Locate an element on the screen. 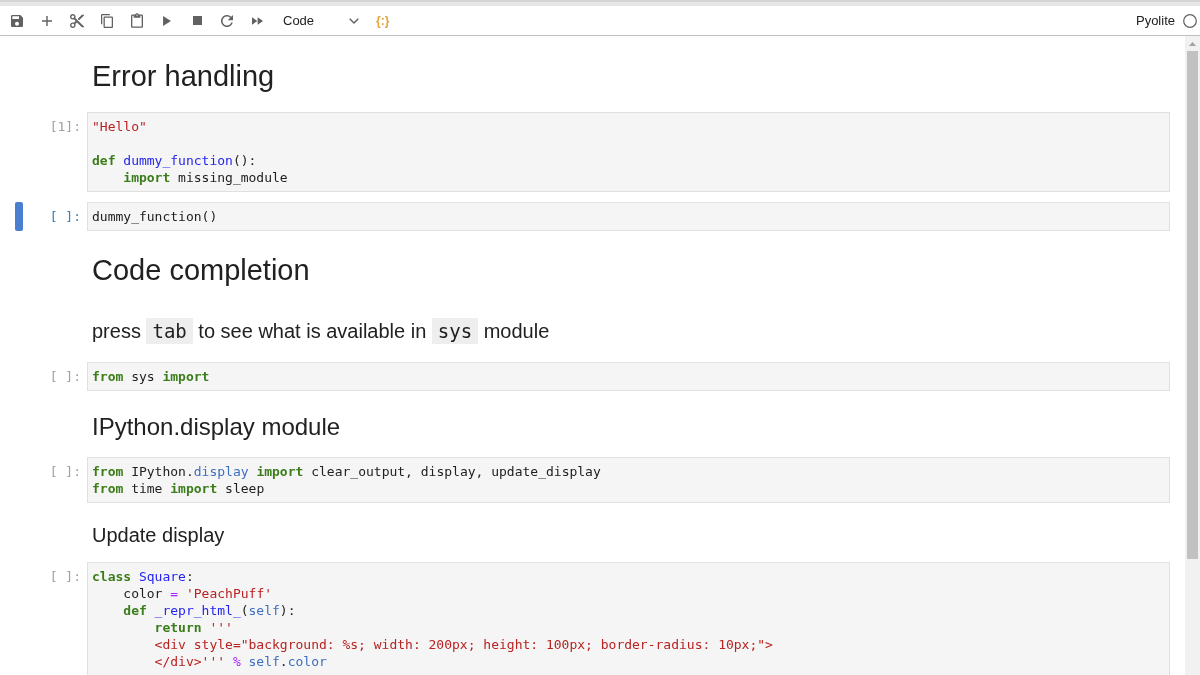 The image size is (1200, 675). plus-icon is located at coordinates (47, 20).